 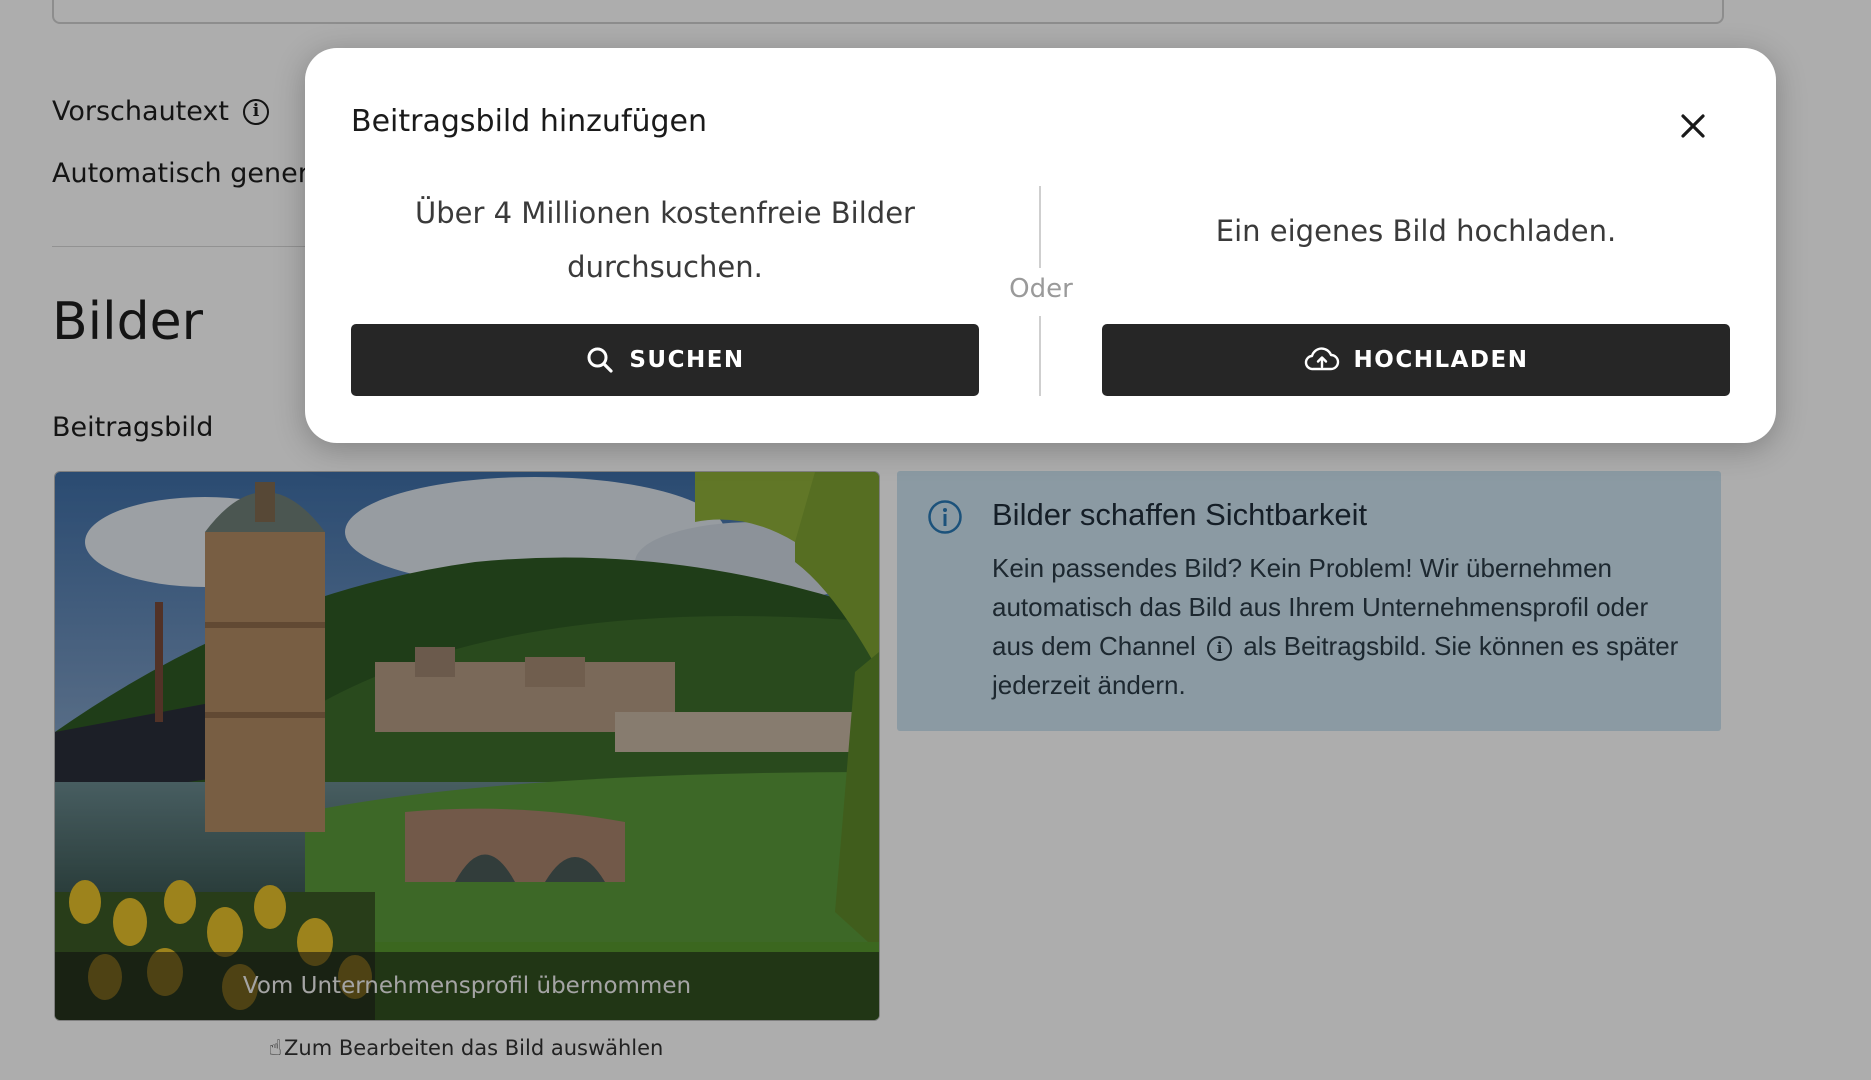 What do you see at coordinates (1321, 359) in the screenshot?
I see `cloud-upload-icon` at bounding box center [1321, 359].